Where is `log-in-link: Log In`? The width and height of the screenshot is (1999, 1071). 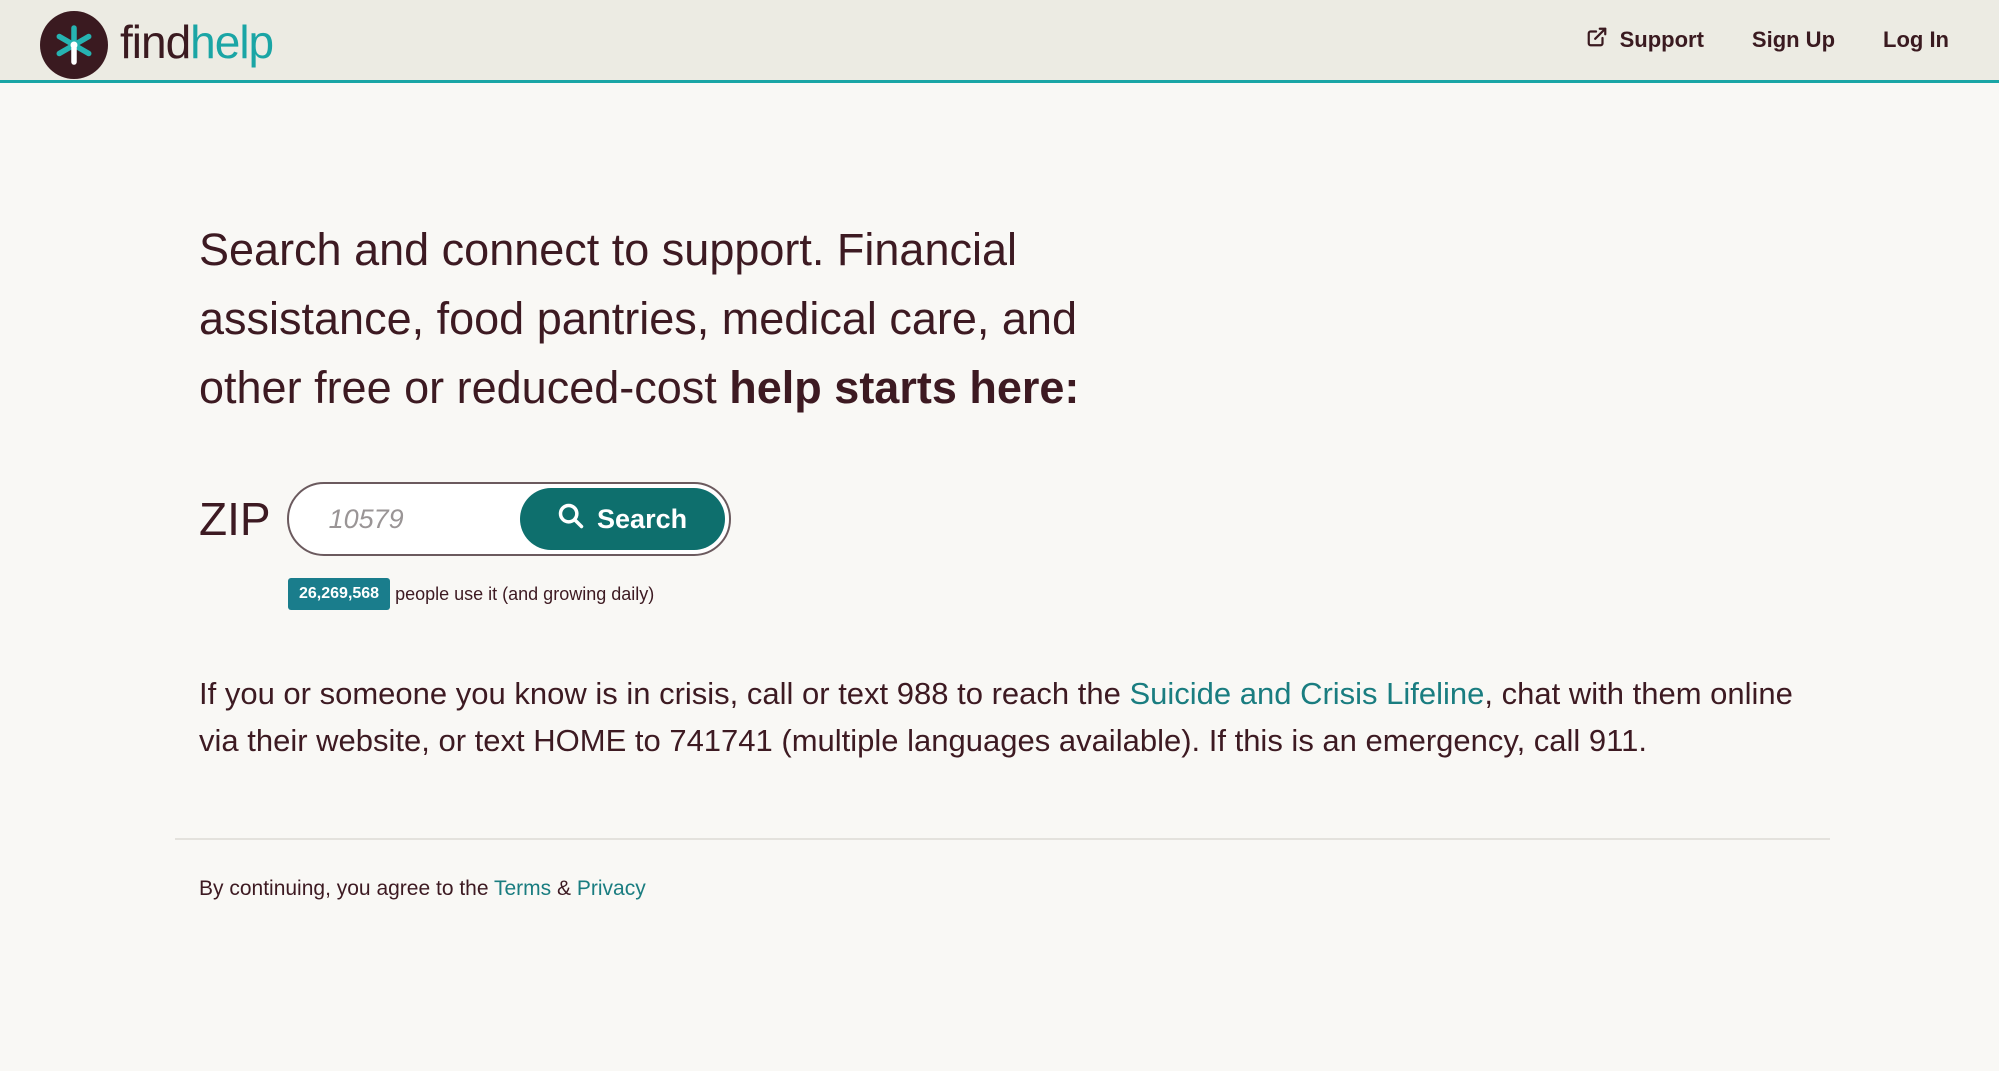 log-in-link: Log In is located at coordinates (1916, 40).